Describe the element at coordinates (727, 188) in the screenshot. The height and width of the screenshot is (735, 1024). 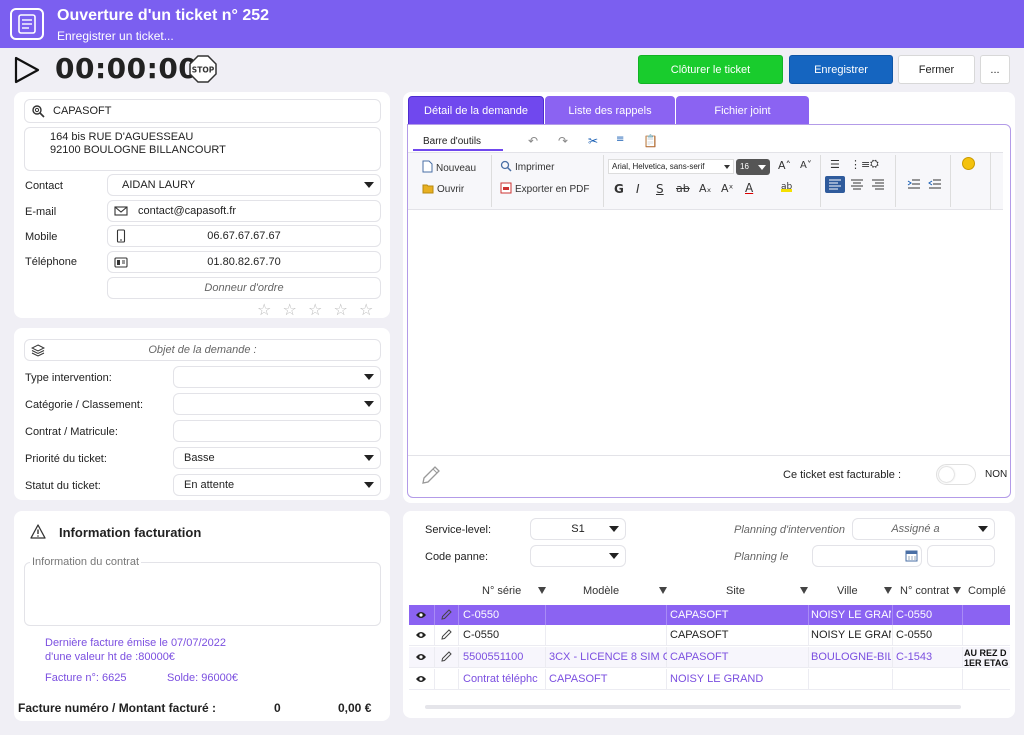
I see `superscript-icon: Aˣ` at that location.